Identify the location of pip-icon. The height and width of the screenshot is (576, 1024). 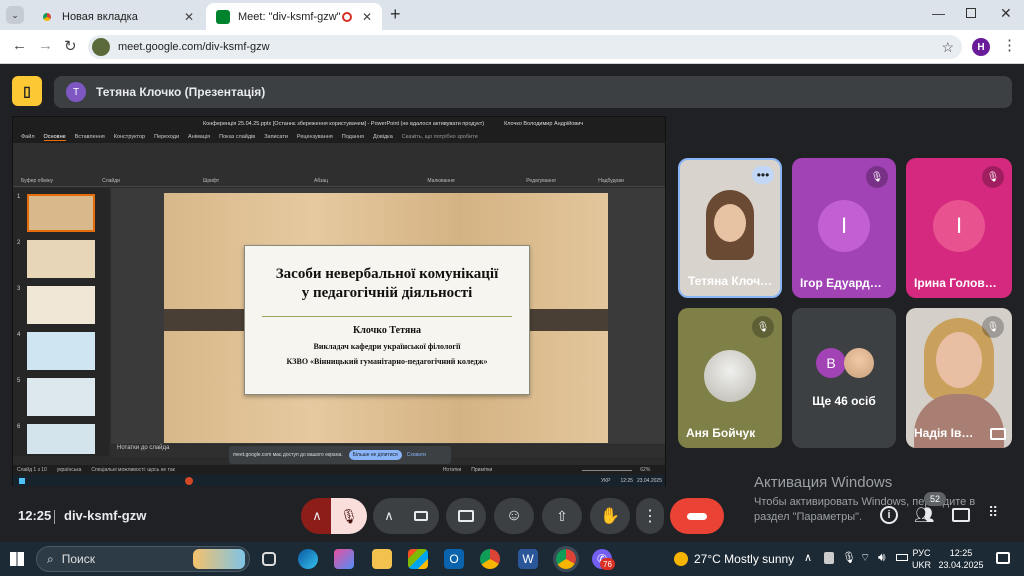
(998, 434).